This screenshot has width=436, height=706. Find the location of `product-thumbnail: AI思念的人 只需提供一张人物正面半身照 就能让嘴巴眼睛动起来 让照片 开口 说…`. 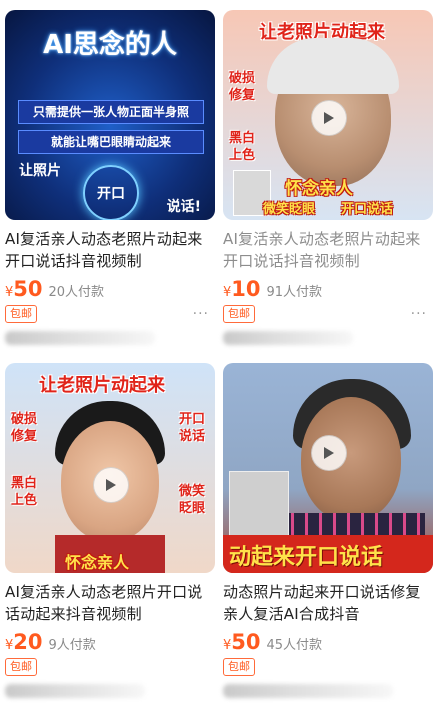

product-thumbnail: AI思念的人 只需提供一张人物正面半身照 就能让嘴巴眼睛动起来 让照片 开口 说… is located at coordinates (110, 115).